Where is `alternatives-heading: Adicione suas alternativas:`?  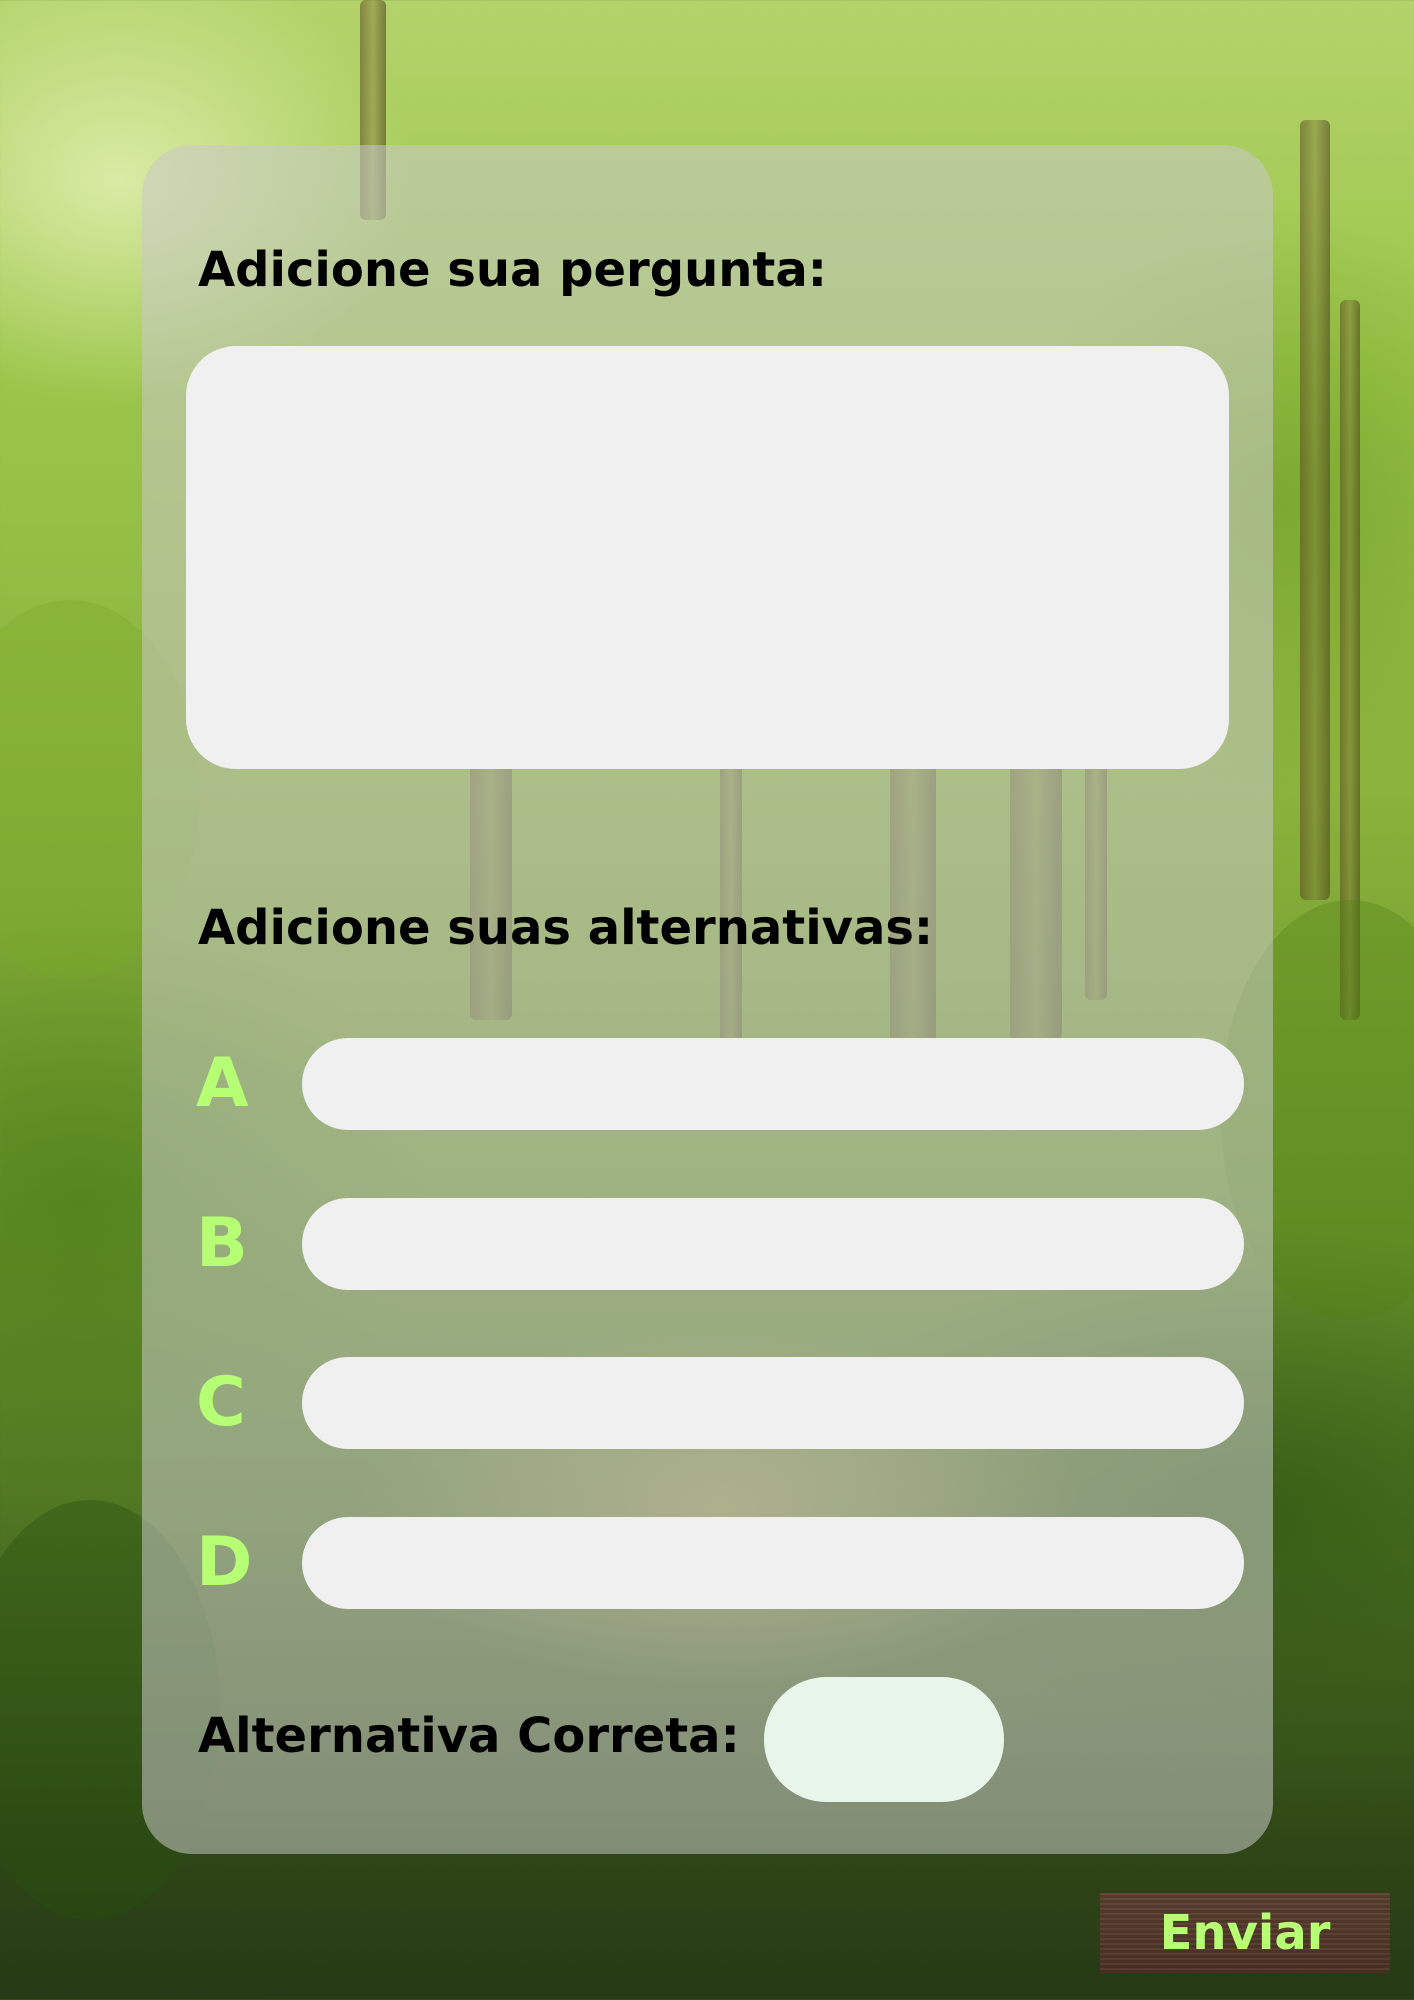 alternatives-heading: Adicione suas alternativas: is located at coordinates (566, 928).